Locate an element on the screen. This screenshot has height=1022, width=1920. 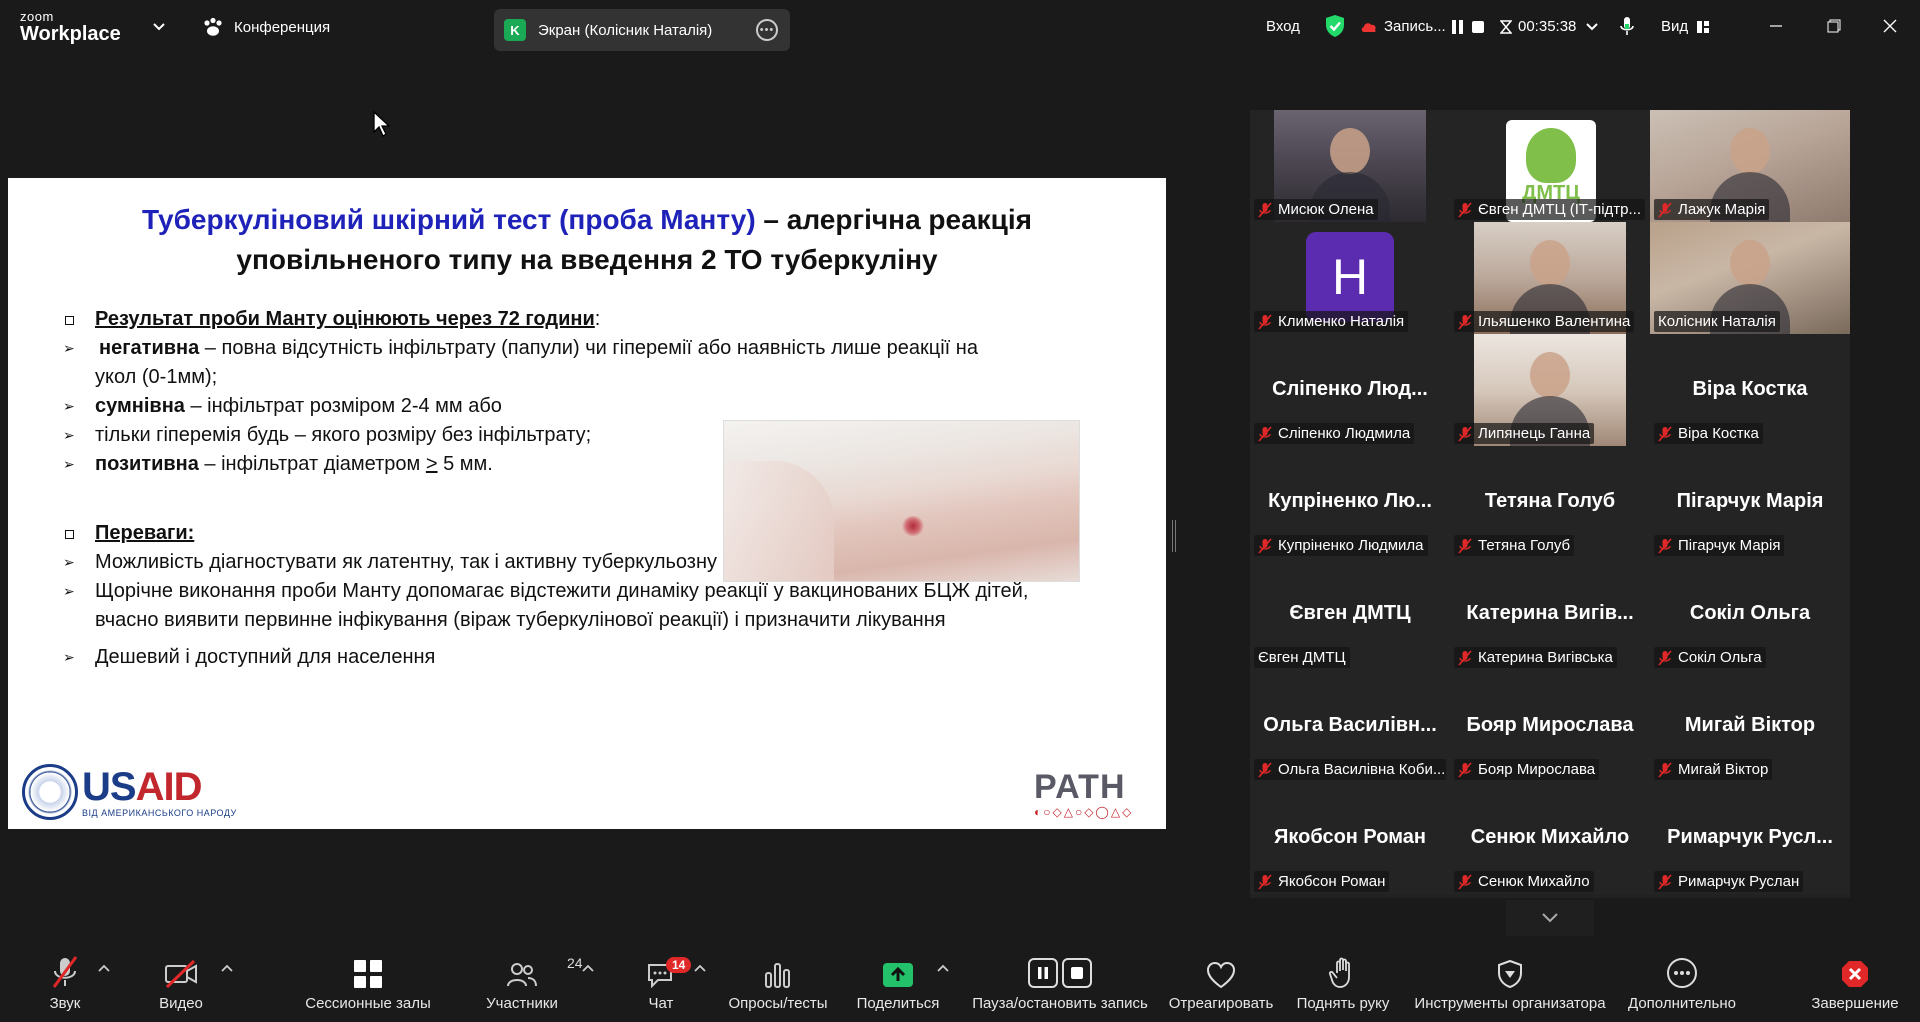
participant-name-display: Сокіл Ольга is located at coordinates (1750, 613).